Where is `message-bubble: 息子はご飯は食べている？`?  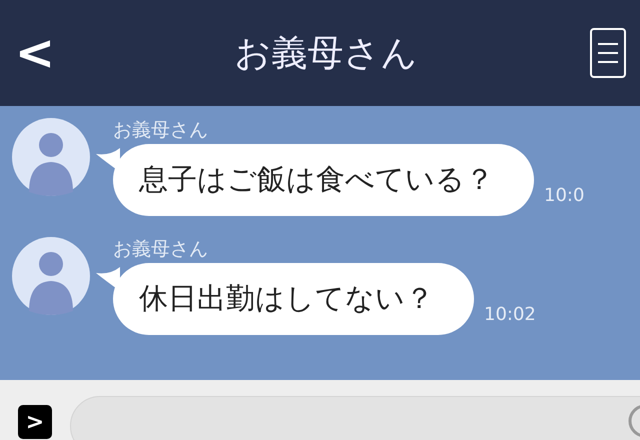 message-bubble: 息子はご飯は食べている？ is located at coordinates (323, 180).